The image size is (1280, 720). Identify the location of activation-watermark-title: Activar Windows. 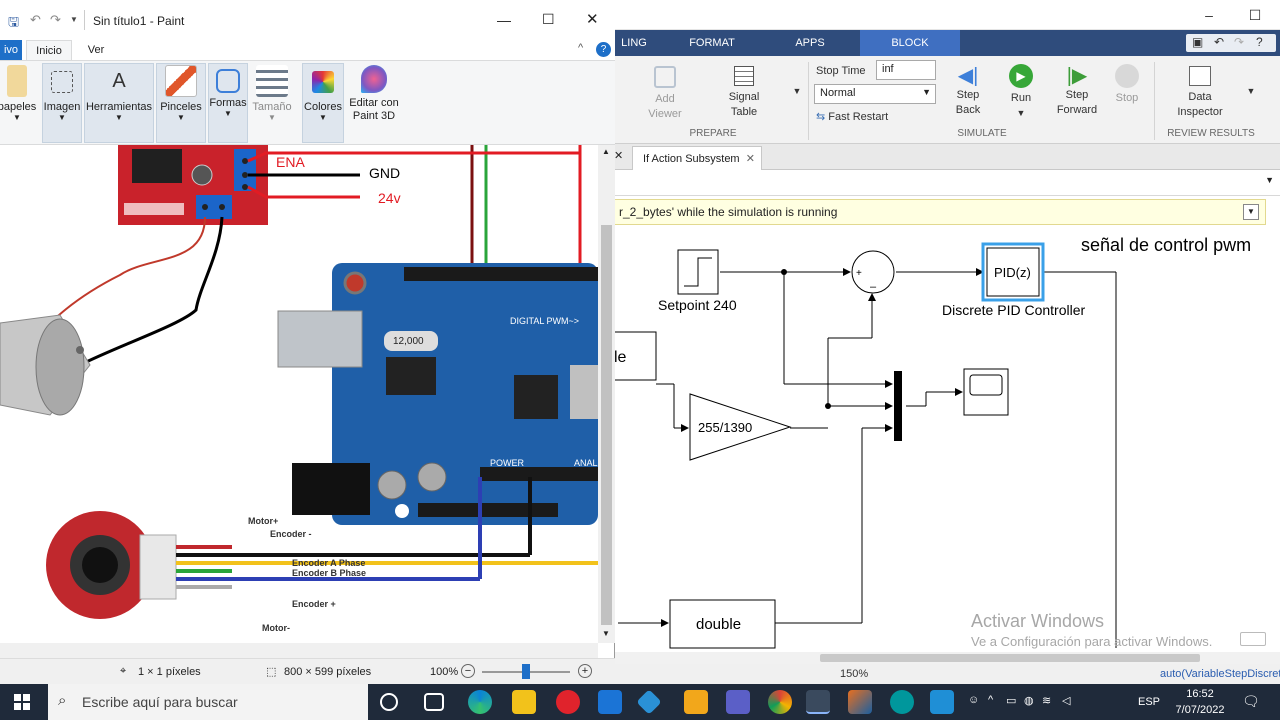
(1038, 621).